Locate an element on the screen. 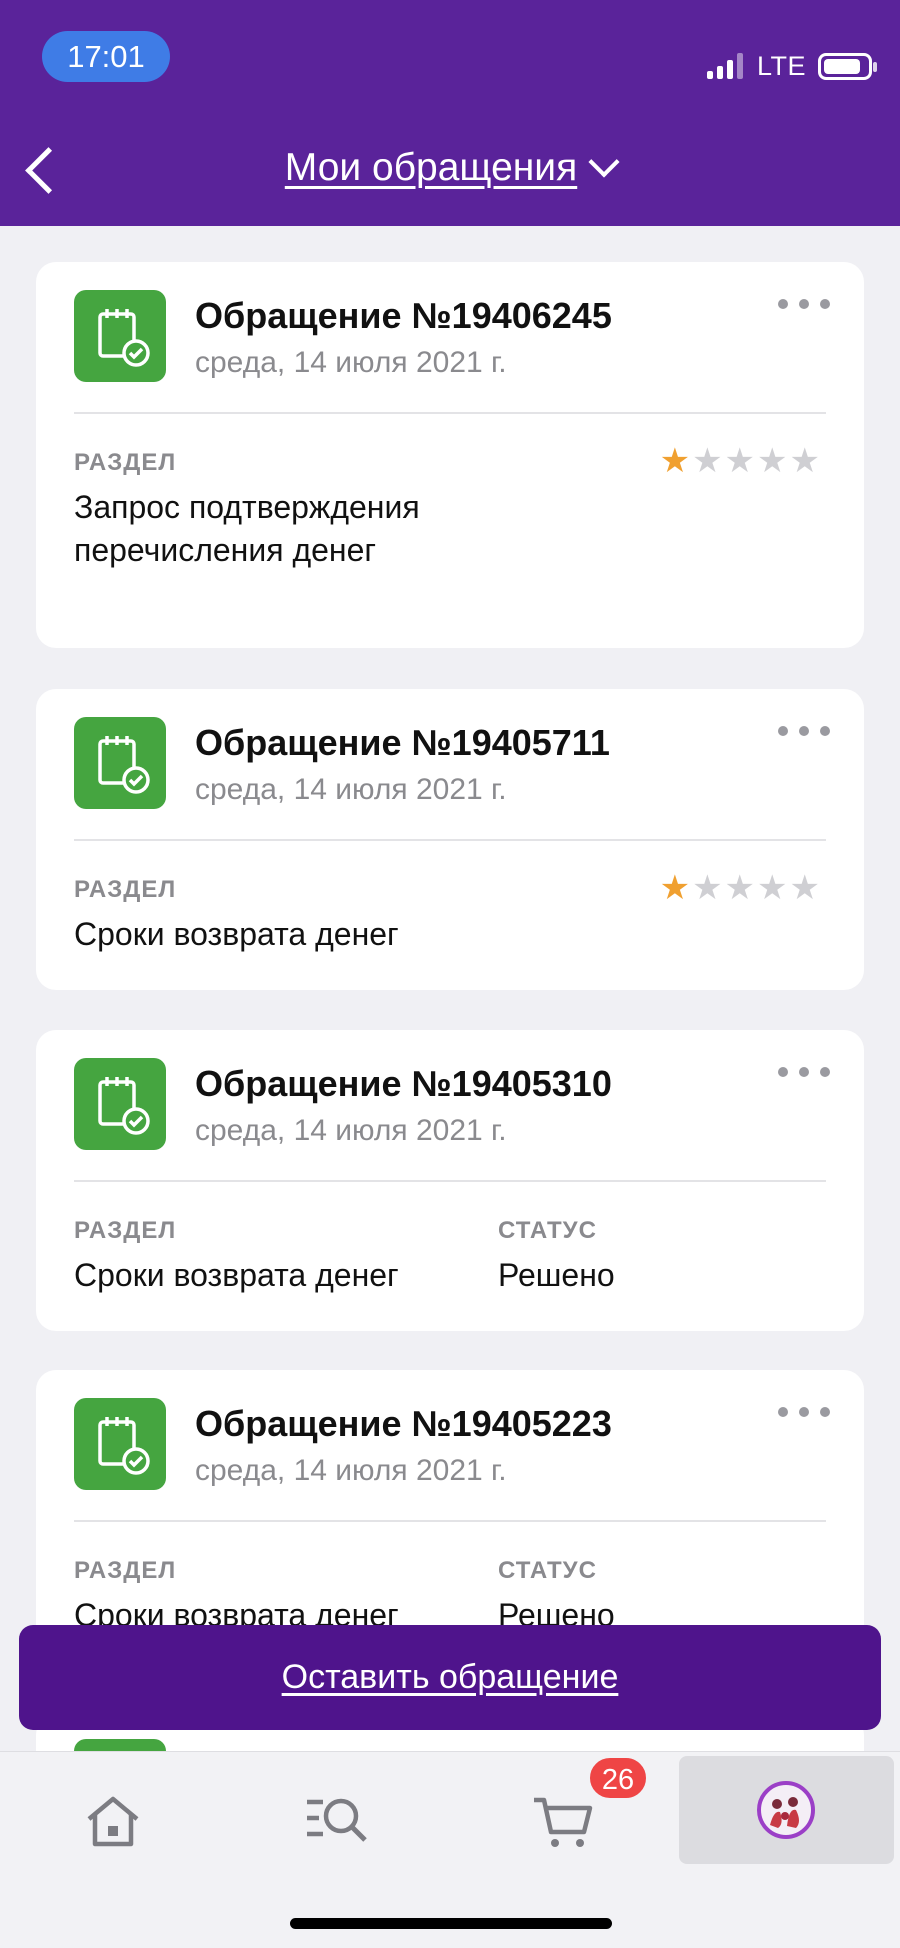 Image resolution: width=900 pixels, height=1948 pixels. status-indicators: LTE is located at coordinates (791, 66).